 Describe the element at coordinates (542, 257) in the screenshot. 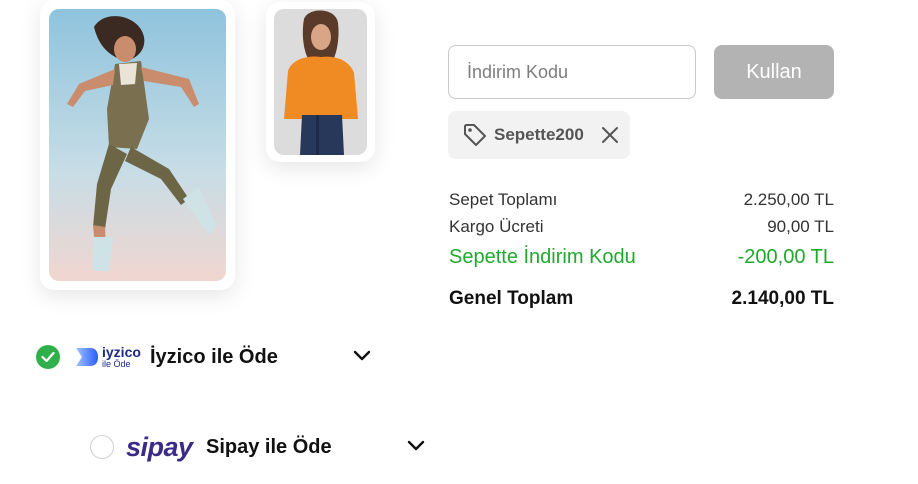

I see `summary-label: Sepette İndirim Kodu` at that location.